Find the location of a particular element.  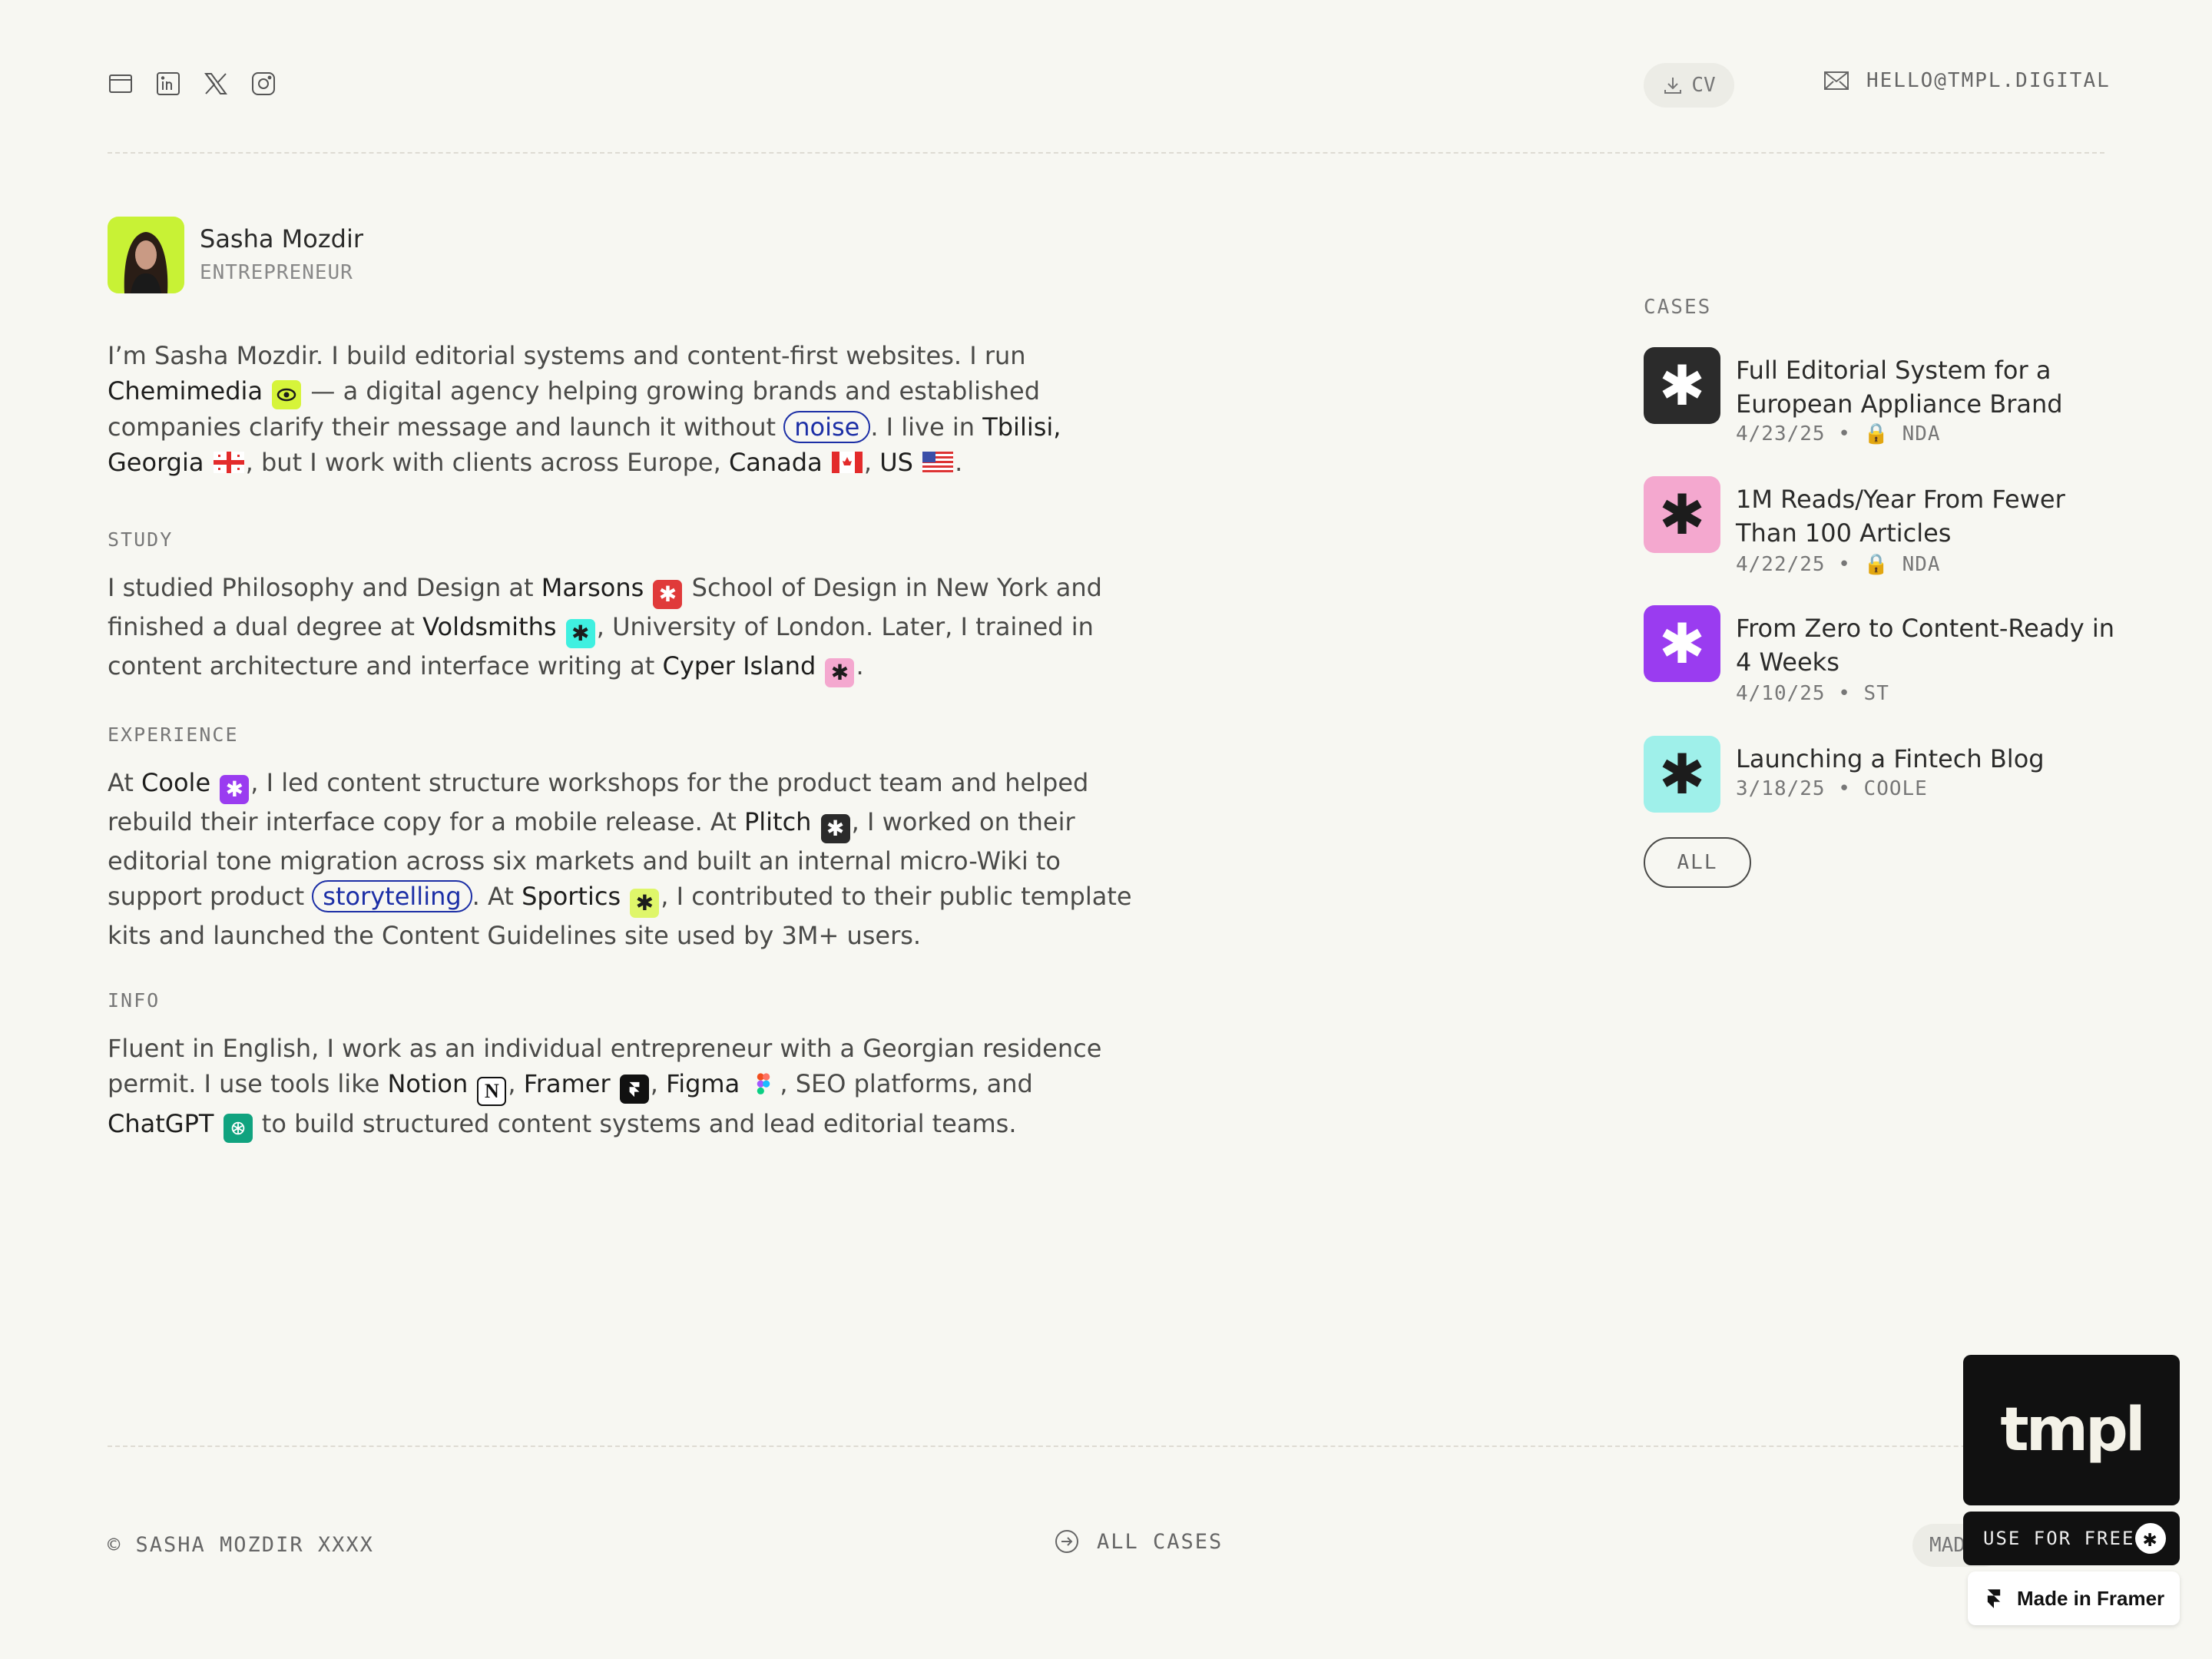

plitch-asterisk-icon: ✱ is located at coordinates (835, 829).